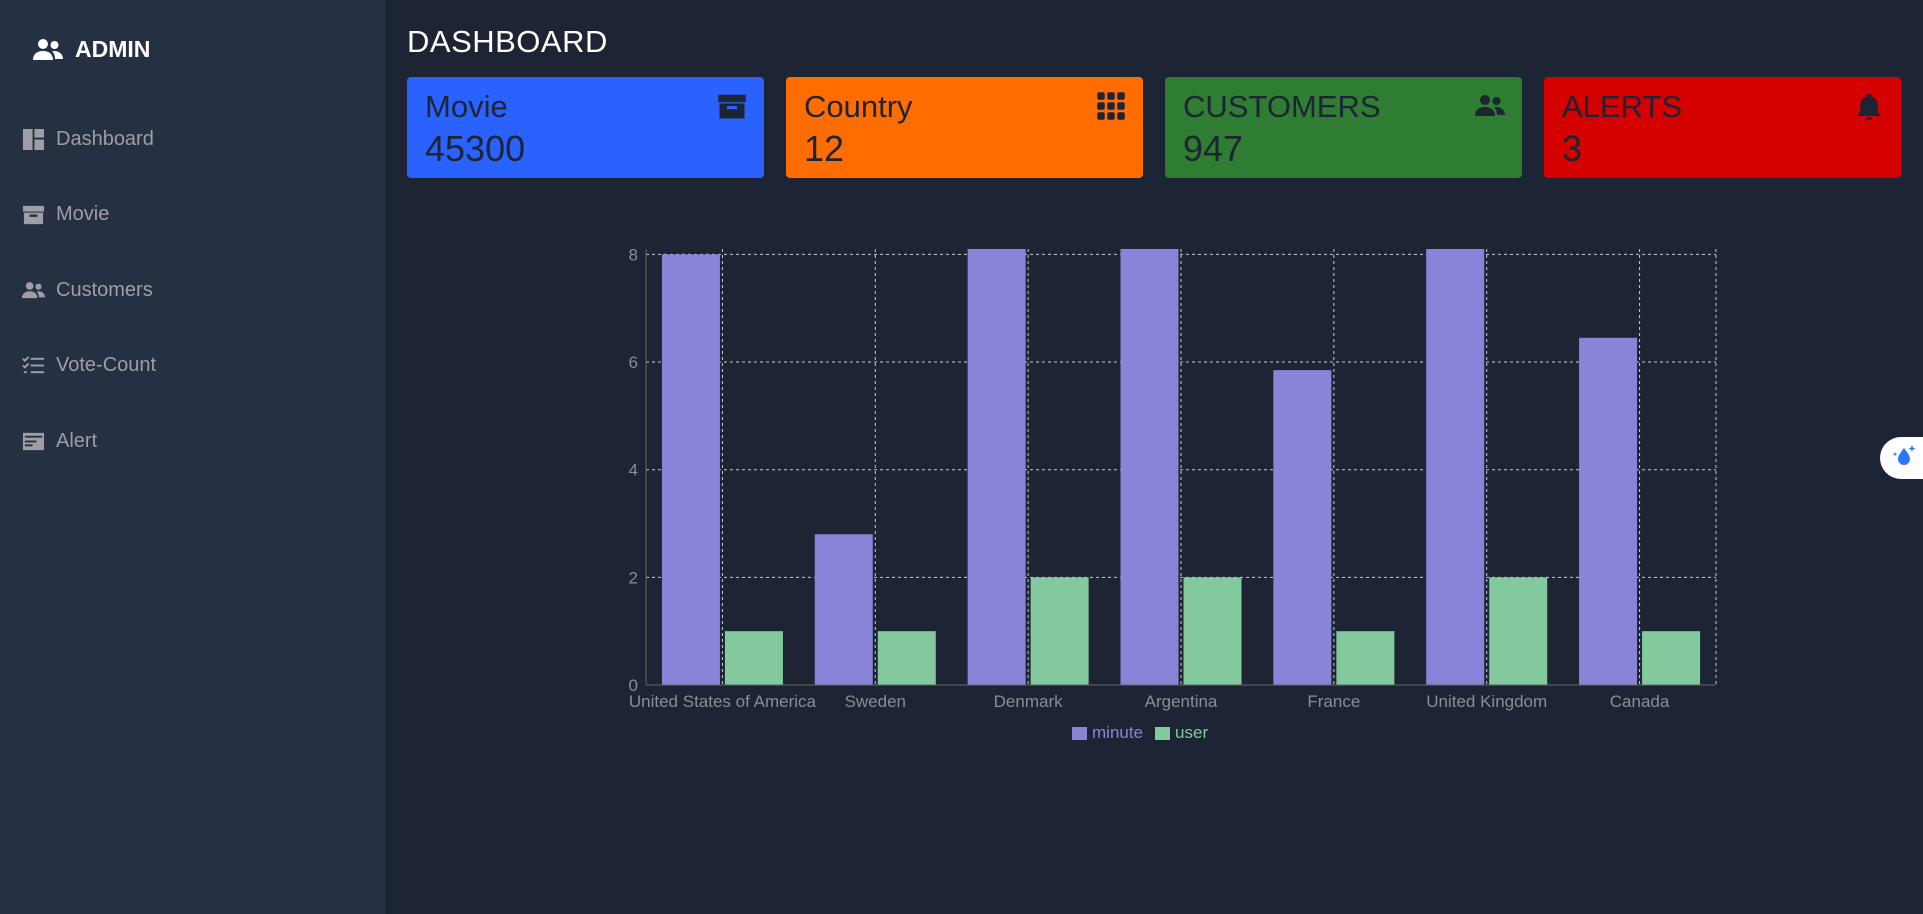 Image resolution: width=1923 pixels, height=914 pixels. I want to click on card-value: 45300, so click(475, 148).